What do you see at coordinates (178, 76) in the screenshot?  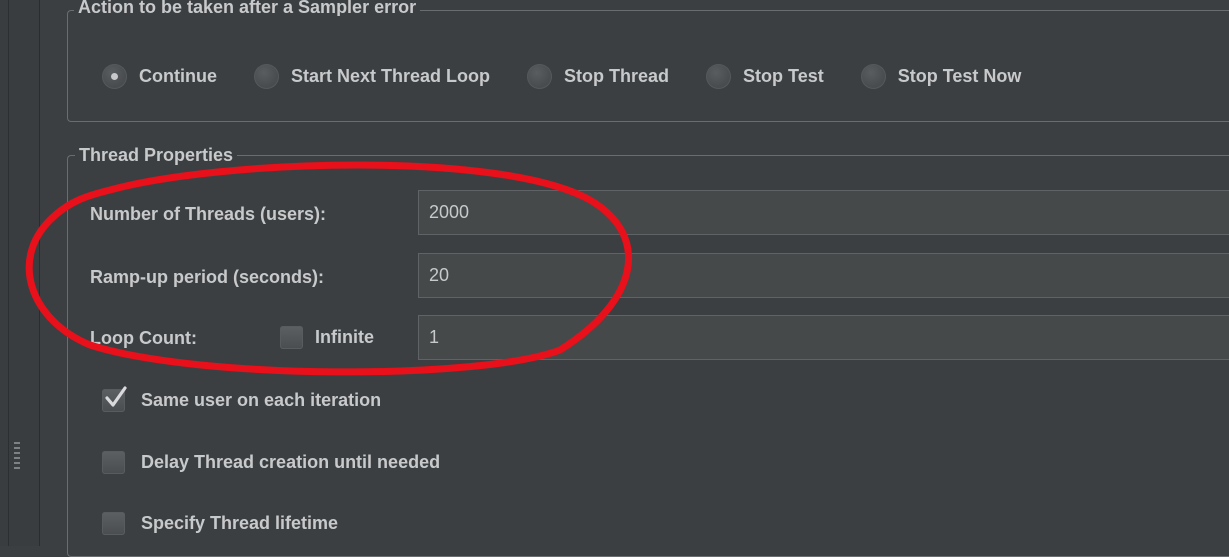 I see `radio-continue-label: Continue` at bounding box center [178, 76].